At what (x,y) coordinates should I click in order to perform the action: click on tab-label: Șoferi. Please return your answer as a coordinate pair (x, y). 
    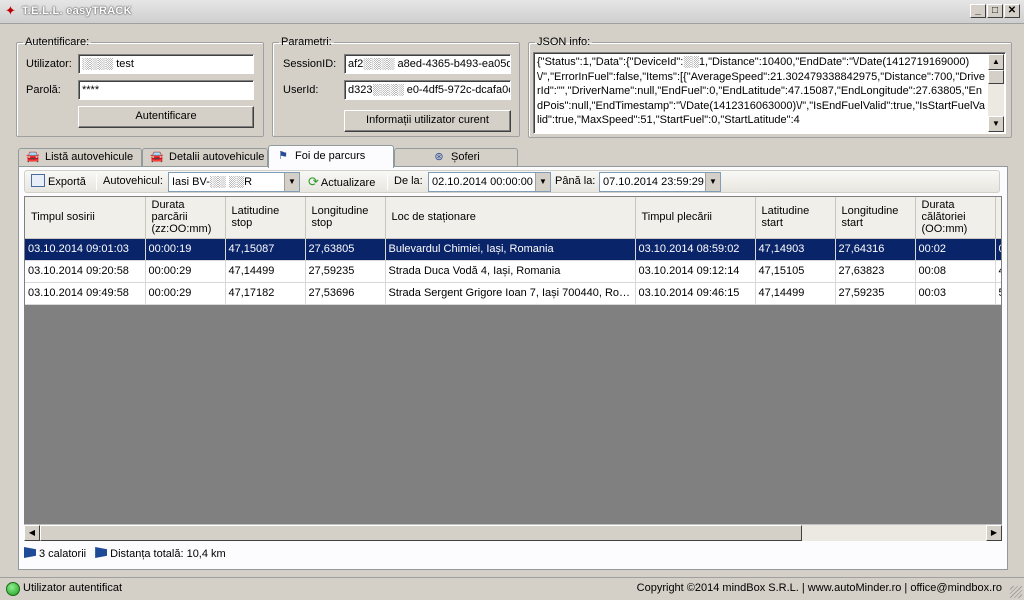
    Looking at the image, I should click on (465, 157).